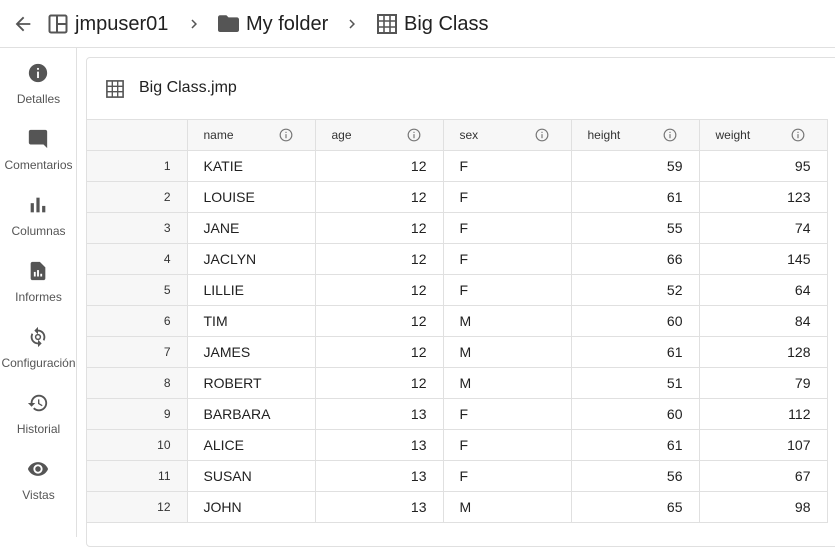 The height and width of the screenshot is (547, 835). Describe the element at coordinates (763, 445) in the screenshot. I see `weight-cell: 107` at that location.